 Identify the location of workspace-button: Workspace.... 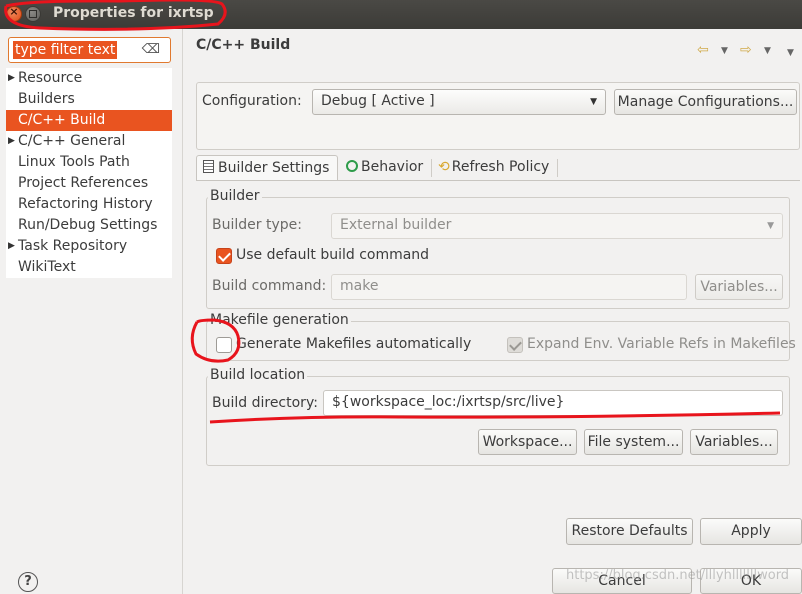
(527, 442).